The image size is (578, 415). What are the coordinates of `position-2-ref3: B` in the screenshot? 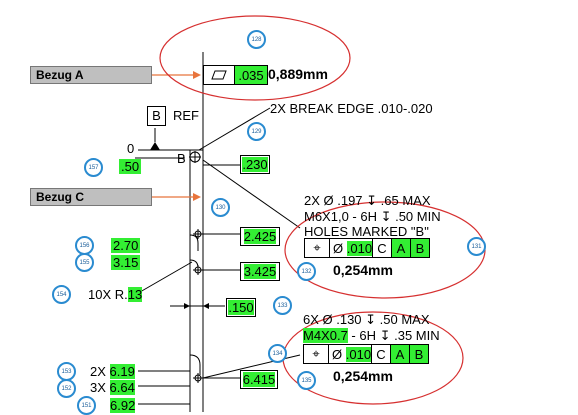 It's located at (419, 354).